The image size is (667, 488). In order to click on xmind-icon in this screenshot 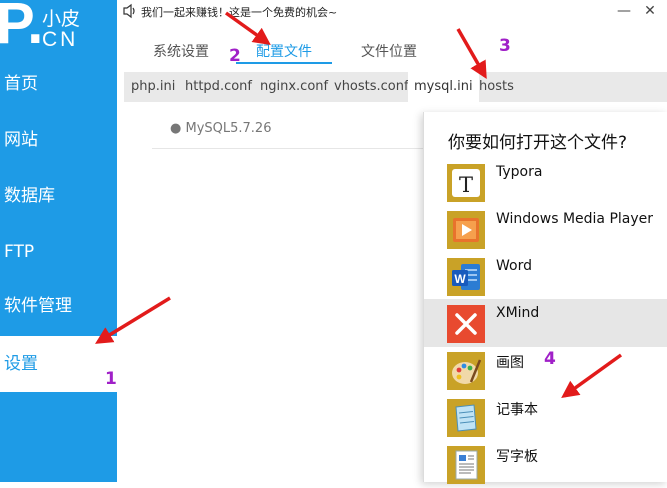, I will do `click(466, 324)`.